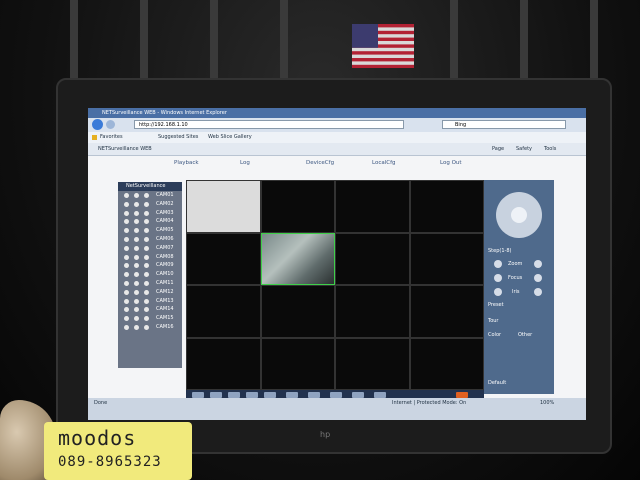  Describe the element at coordinates (498, 278) in the screenshot. I see `focus-near-button` at that location.